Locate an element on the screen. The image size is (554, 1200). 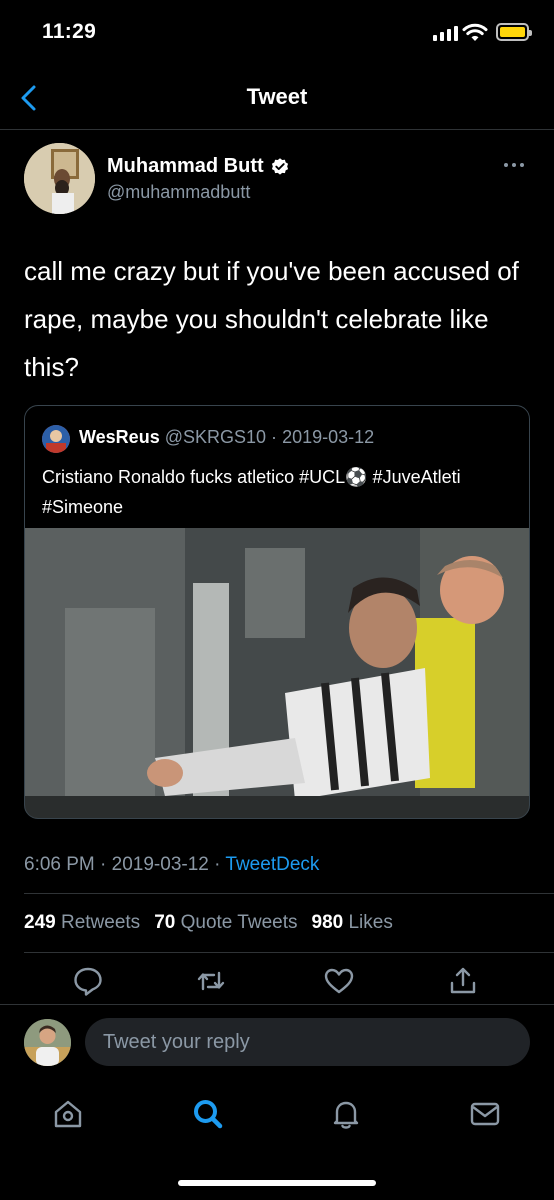
more-options-button is located at coordinates (516, 165).